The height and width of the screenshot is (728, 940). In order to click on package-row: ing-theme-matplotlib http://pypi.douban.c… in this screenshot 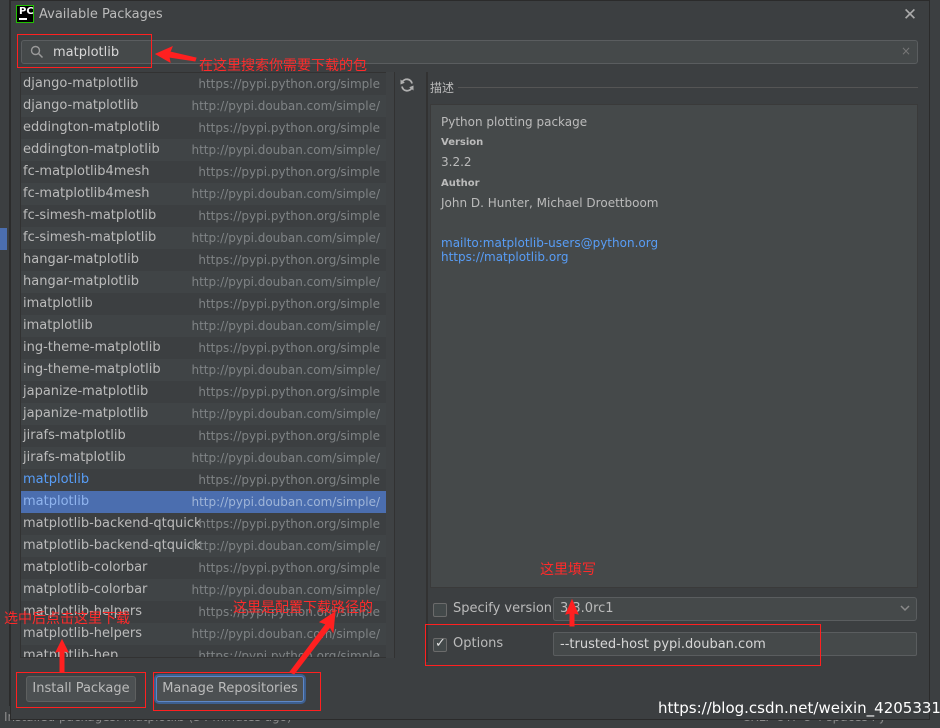, I will do `click(207, 370)`.